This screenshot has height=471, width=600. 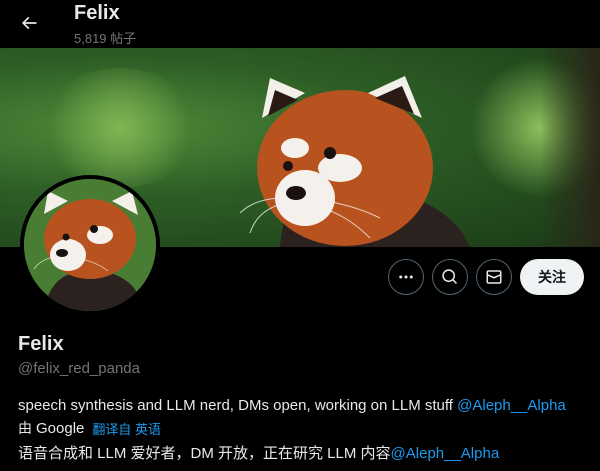 What do you see at coordinates (126, 428) in the screenshot?
I see `translate-from-link: 翻译自 英语` at bounding box center [126, 428].